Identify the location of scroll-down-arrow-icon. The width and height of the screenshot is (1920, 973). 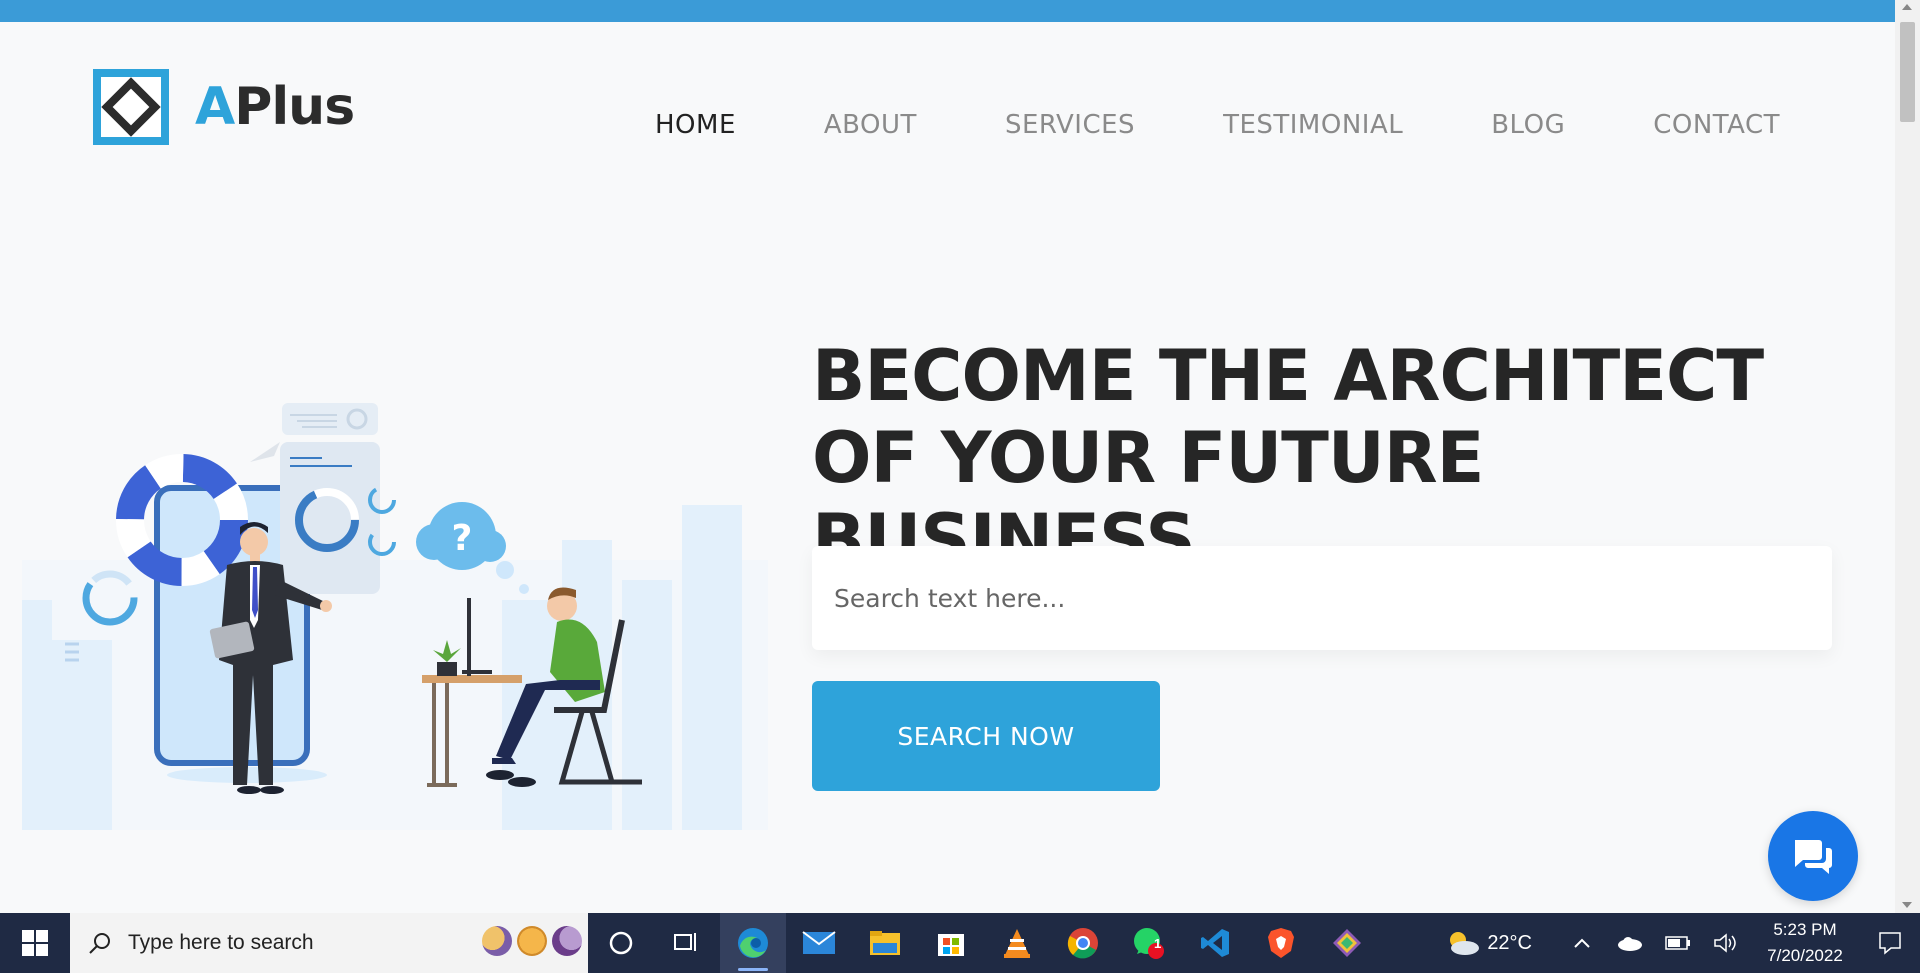
(1907, 905).